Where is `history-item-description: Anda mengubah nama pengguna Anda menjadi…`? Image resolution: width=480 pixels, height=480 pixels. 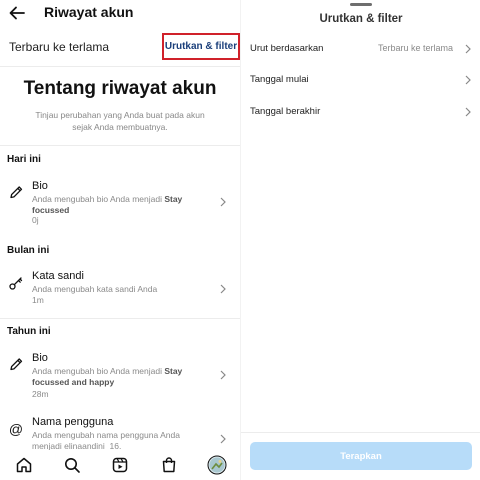
history-item-description: Anda mengubah nama pengguna Anda menjadi… is located at coordinates (106, 440).